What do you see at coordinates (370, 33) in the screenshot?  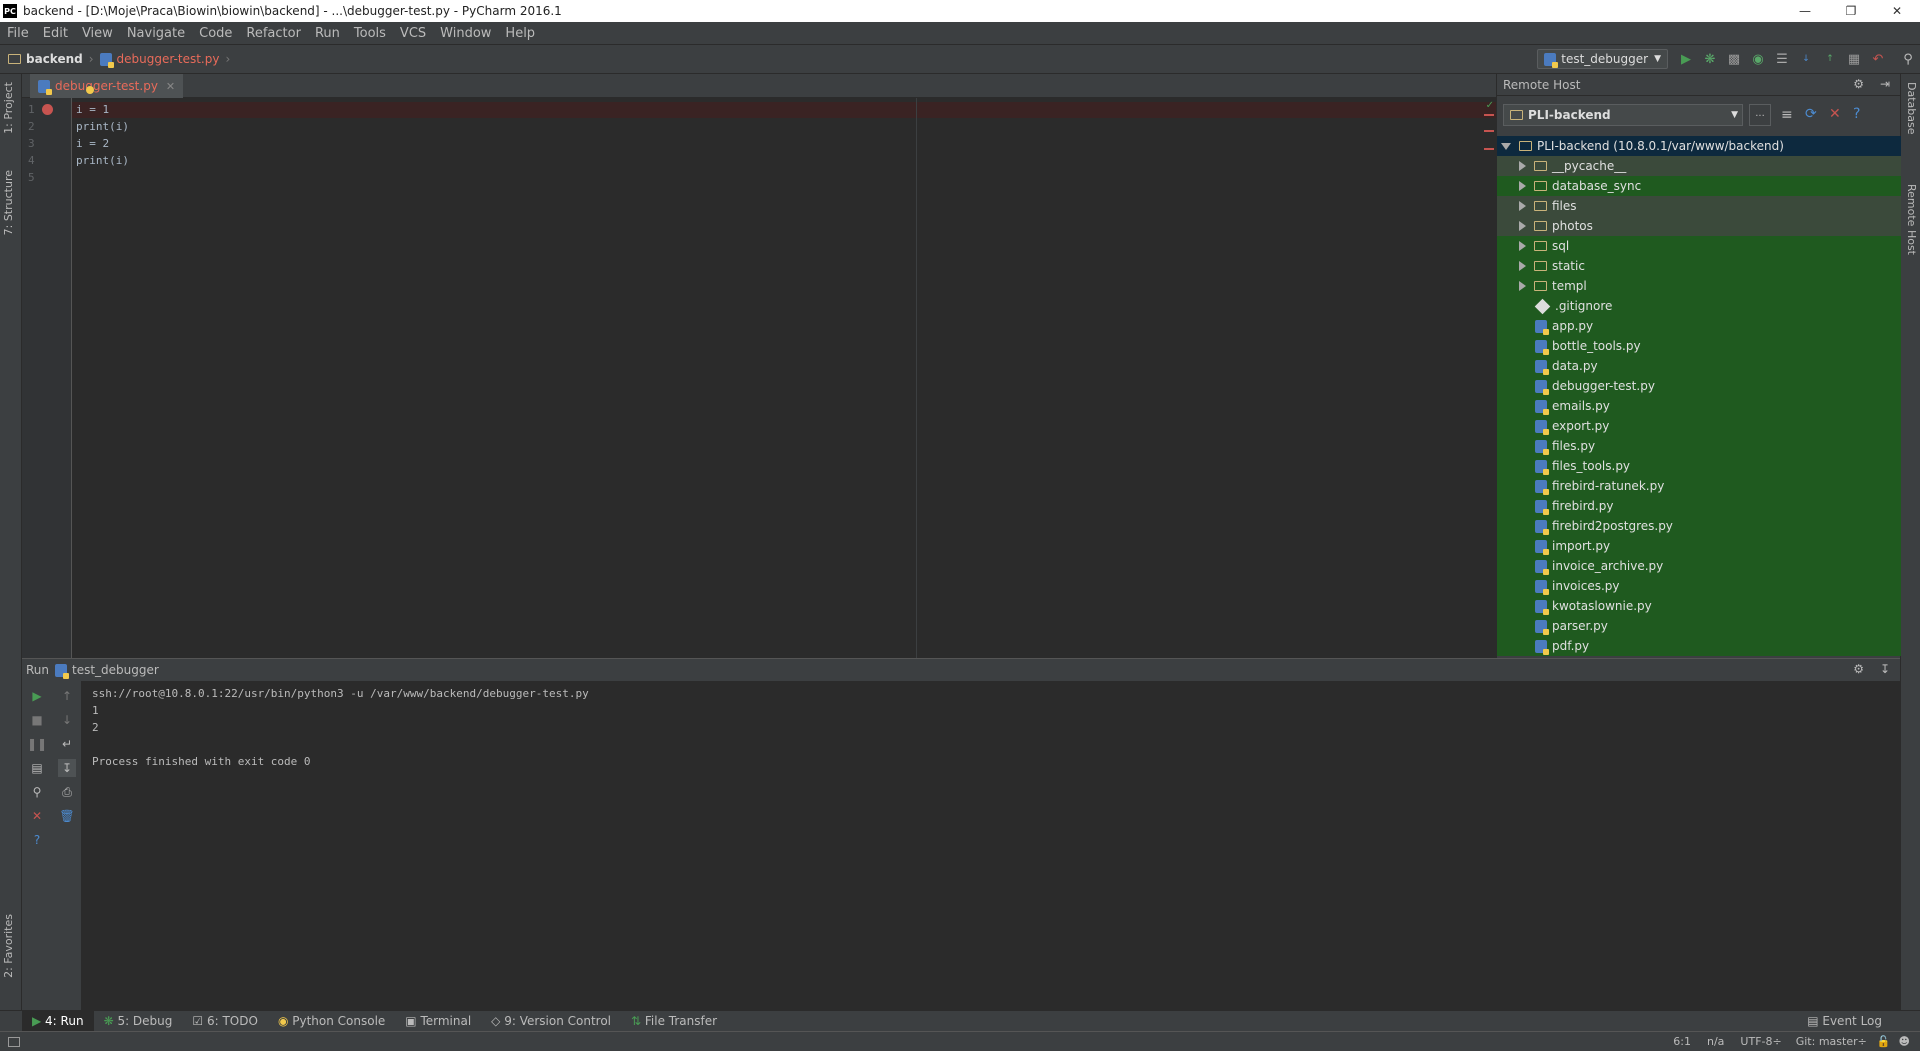 I see `menu-tools: Tools` at bounding box center [370, 33].